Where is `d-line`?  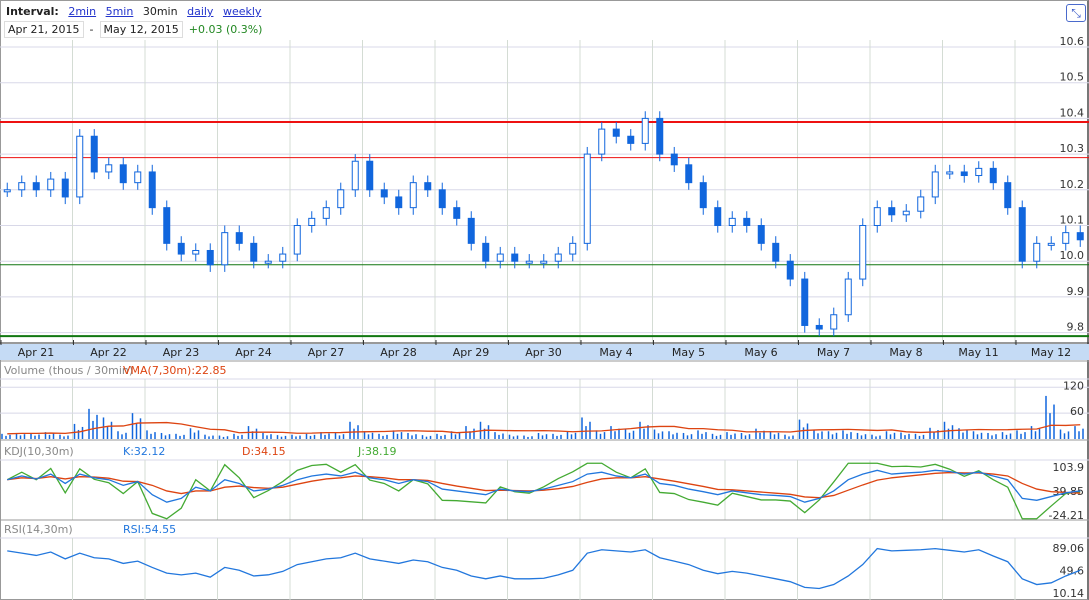
d-line is located at coordinates (544, 485).